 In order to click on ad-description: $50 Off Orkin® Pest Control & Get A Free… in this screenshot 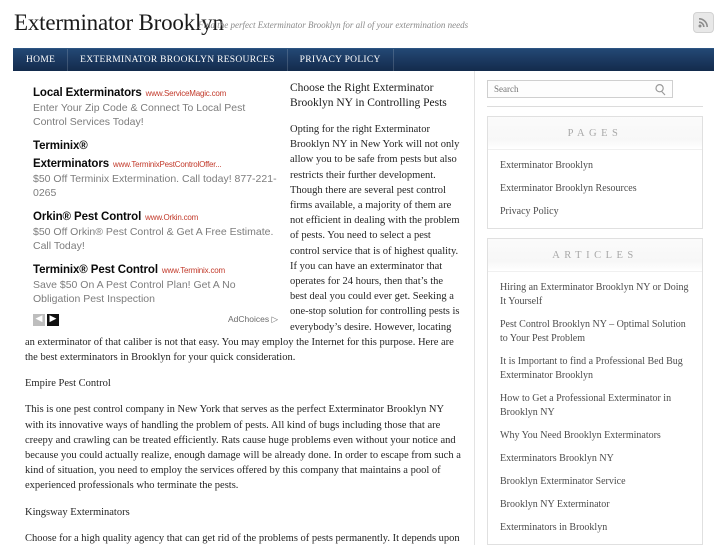, I will do `click(153, 239)`.